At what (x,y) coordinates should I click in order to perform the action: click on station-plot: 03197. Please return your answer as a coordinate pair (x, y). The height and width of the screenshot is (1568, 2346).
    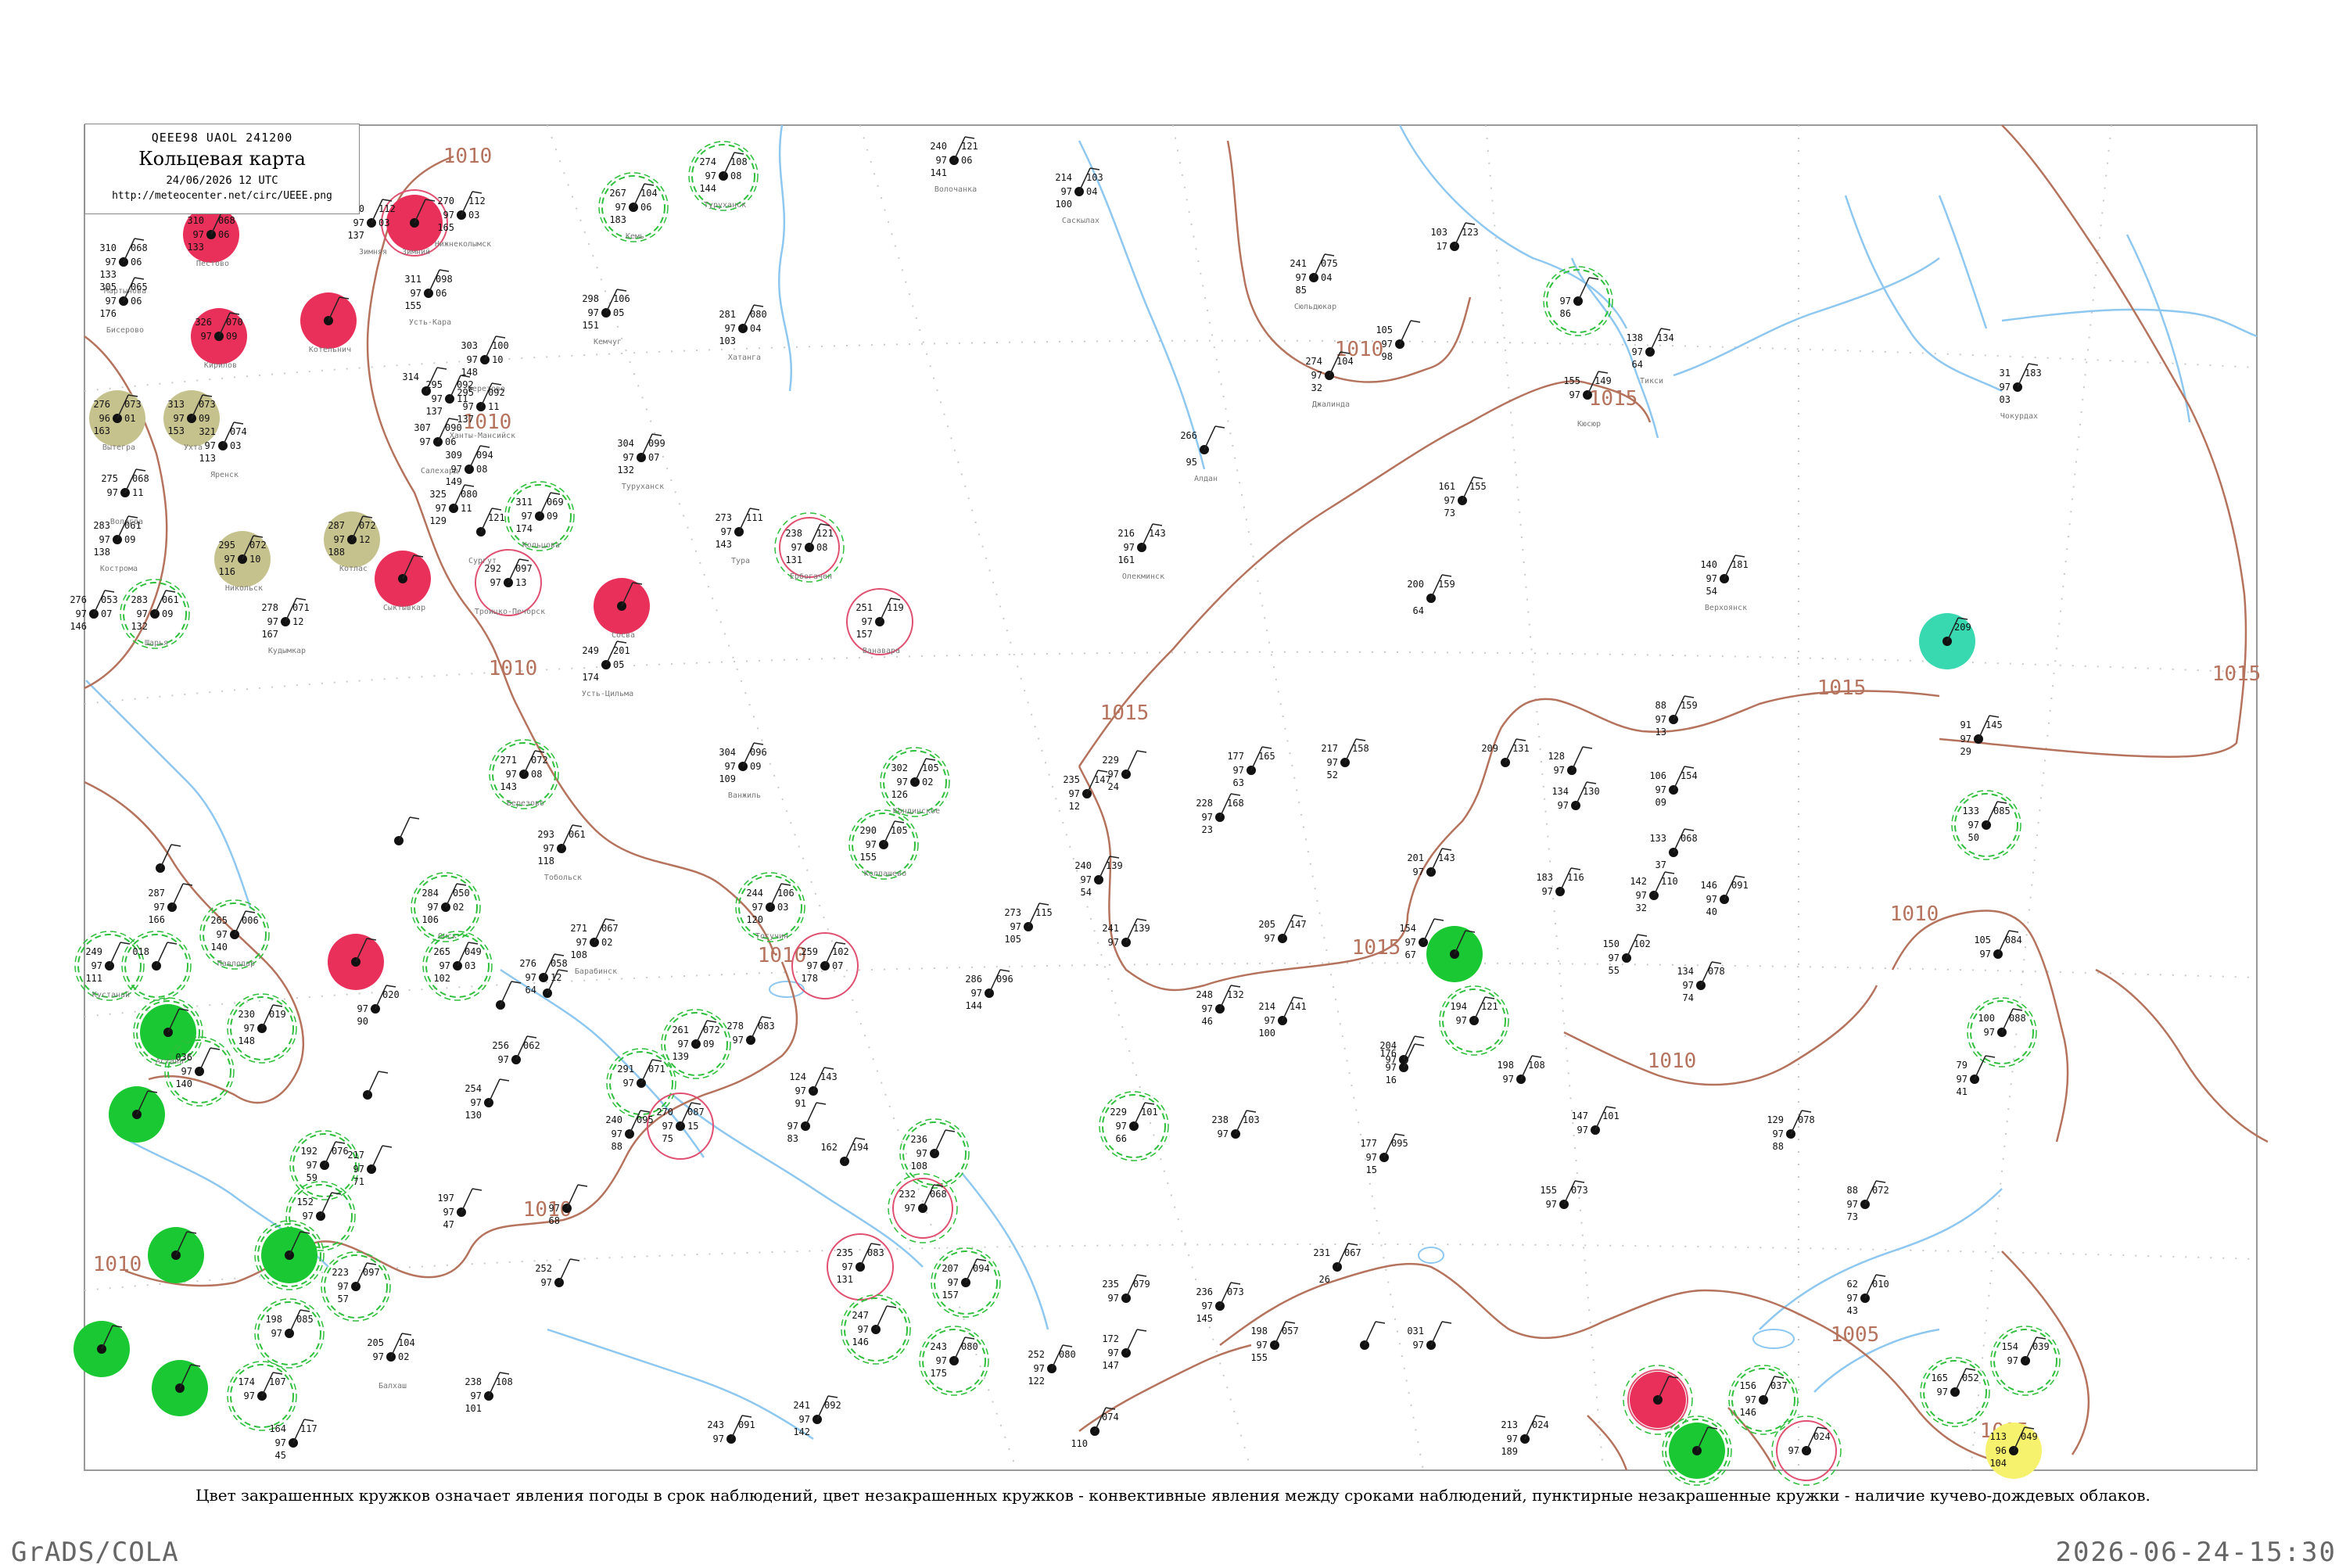
    Looking at the image, I should click on (1429, 1336).